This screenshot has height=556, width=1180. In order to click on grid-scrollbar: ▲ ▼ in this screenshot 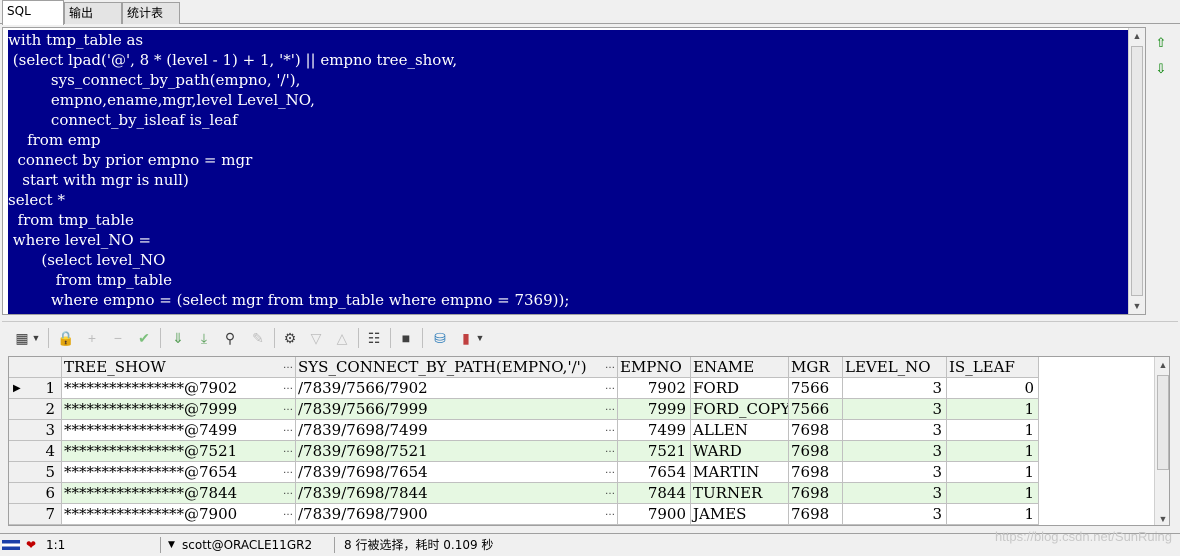, I will do `click(1161, 441)`.